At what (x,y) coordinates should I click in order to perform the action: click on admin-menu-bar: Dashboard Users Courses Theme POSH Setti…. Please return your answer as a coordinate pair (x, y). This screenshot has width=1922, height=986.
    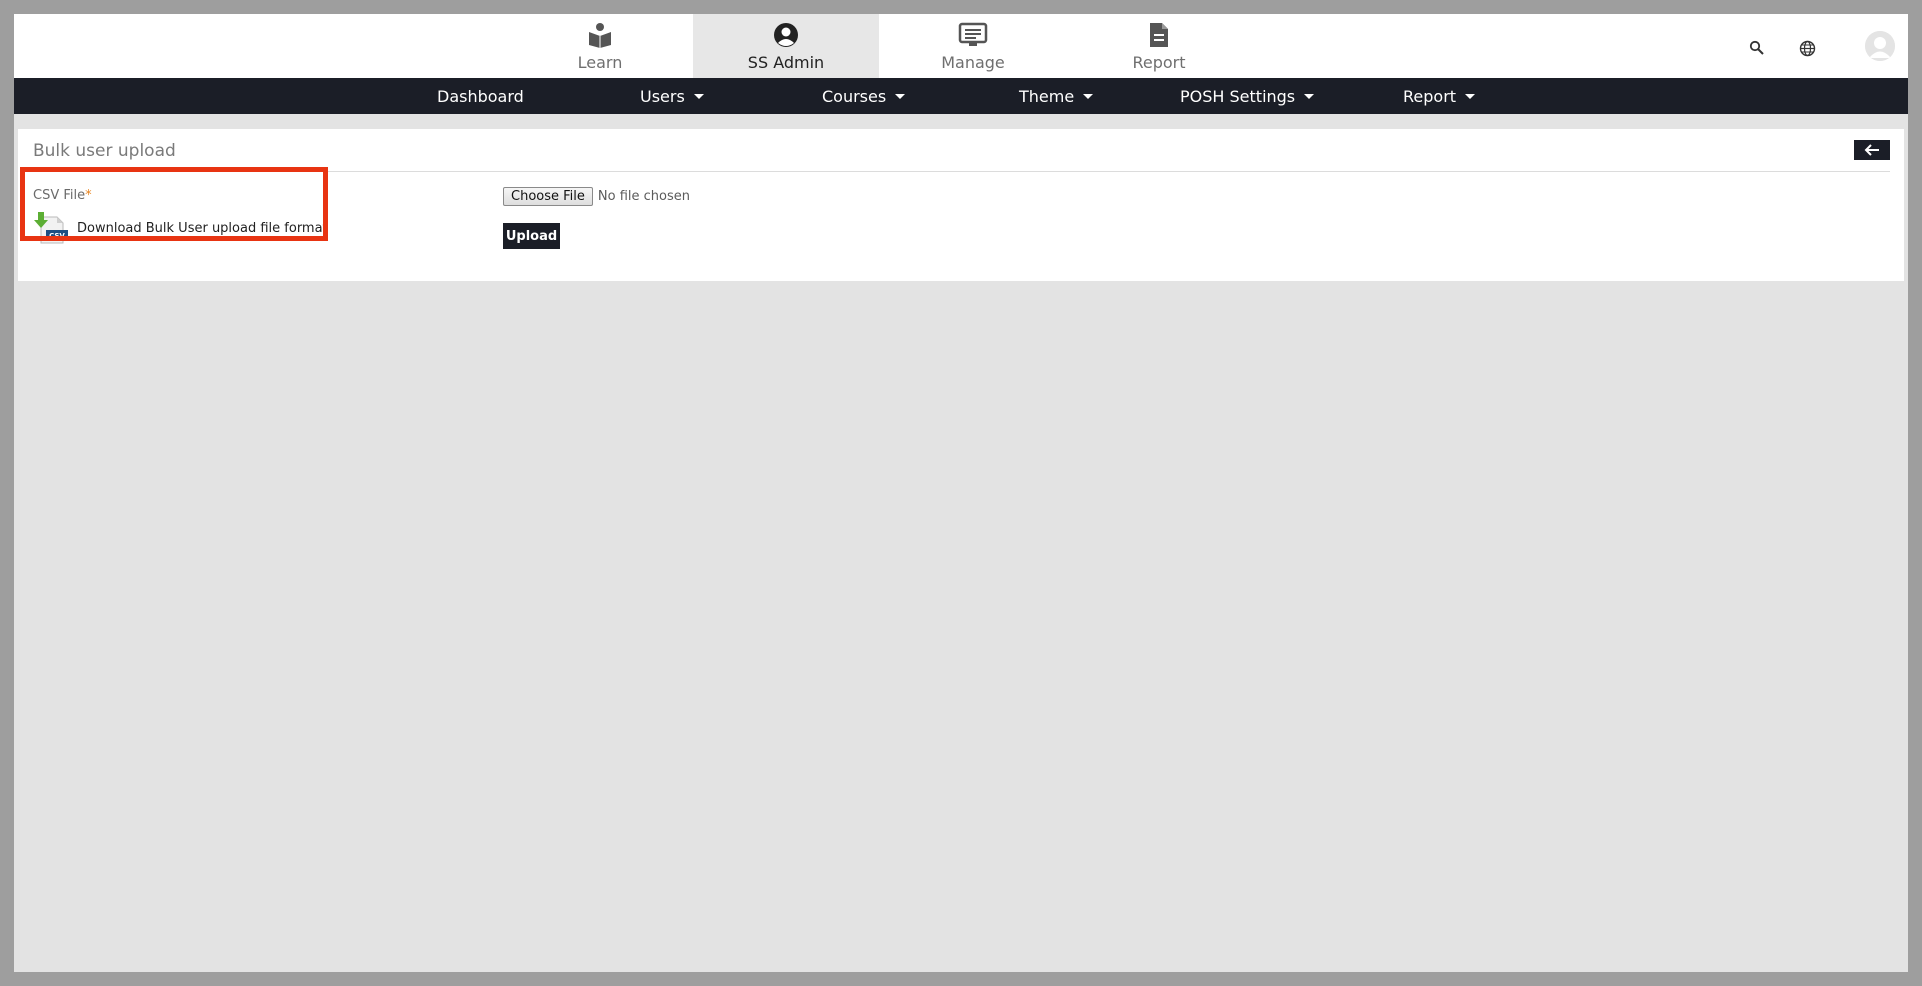
    Looking at the image, I should click on (961, 96).